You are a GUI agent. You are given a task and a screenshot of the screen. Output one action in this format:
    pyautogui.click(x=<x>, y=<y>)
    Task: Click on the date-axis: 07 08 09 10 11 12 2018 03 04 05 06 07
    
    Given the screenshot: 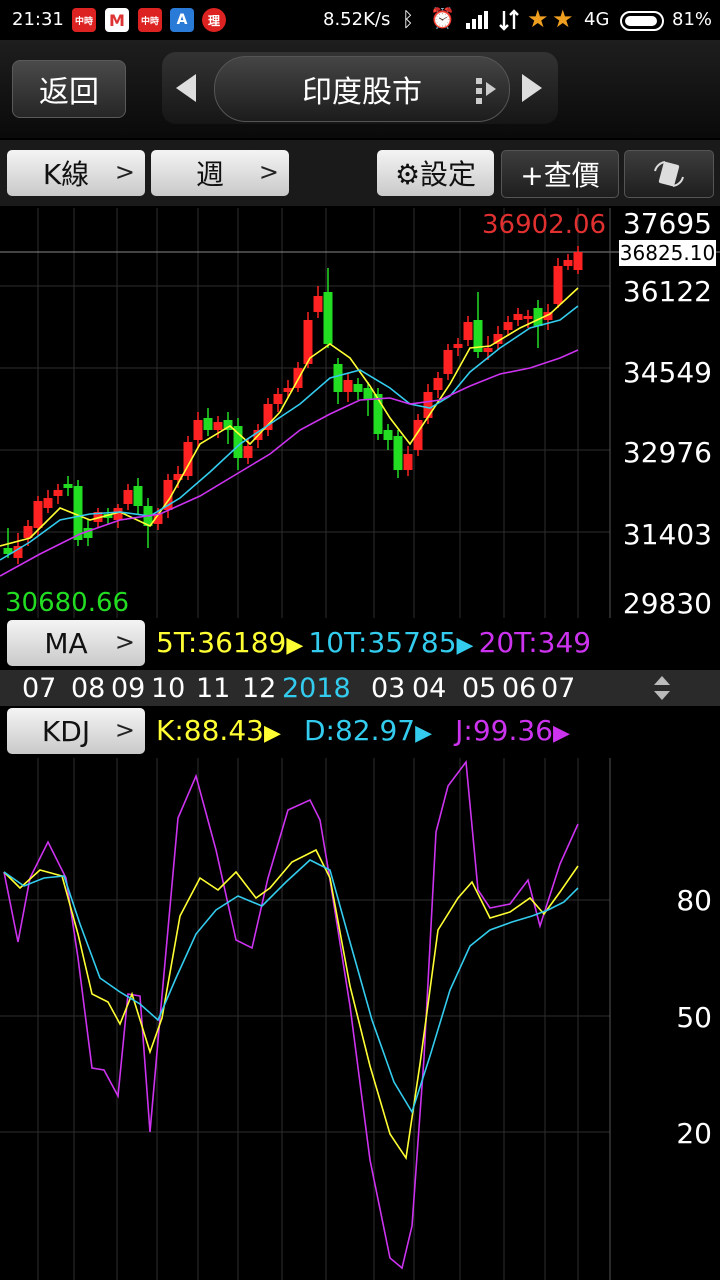 What is the action you would take?
    pyautogui.click(x=360, y=688)
    